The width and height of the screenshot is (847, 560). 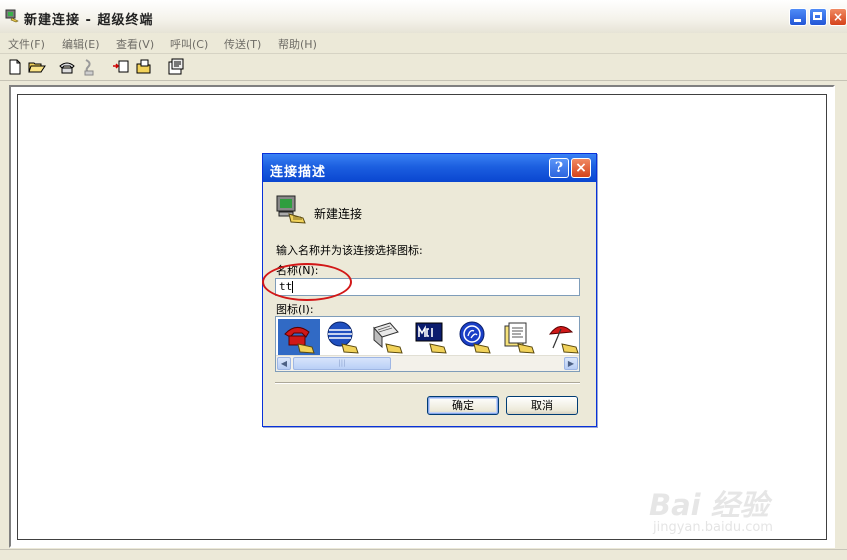 What do you see at coordinates (293, 287) in the screenshot?
I see `text-caret` at bounding box center [293, 287].